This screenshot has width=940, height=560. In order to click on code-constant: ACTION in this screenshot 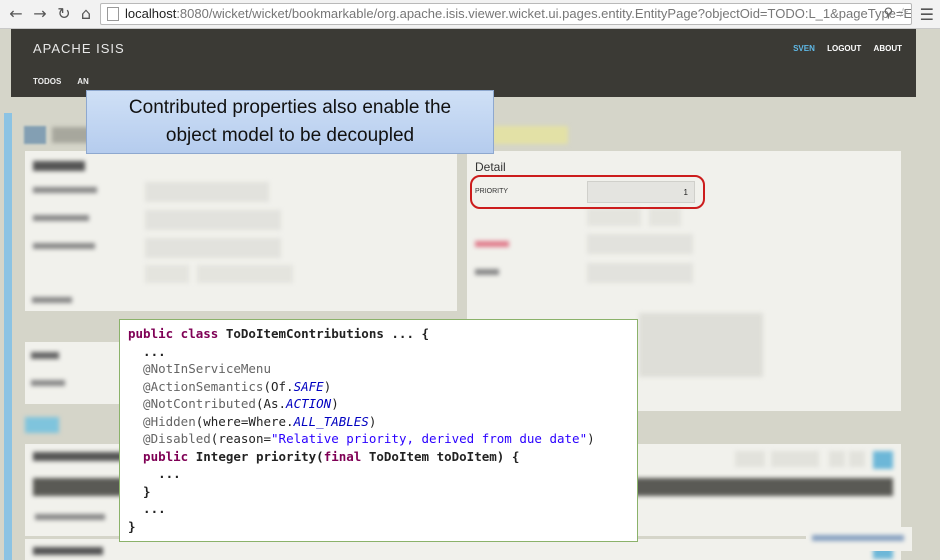, I will do `click(309, 403)`.